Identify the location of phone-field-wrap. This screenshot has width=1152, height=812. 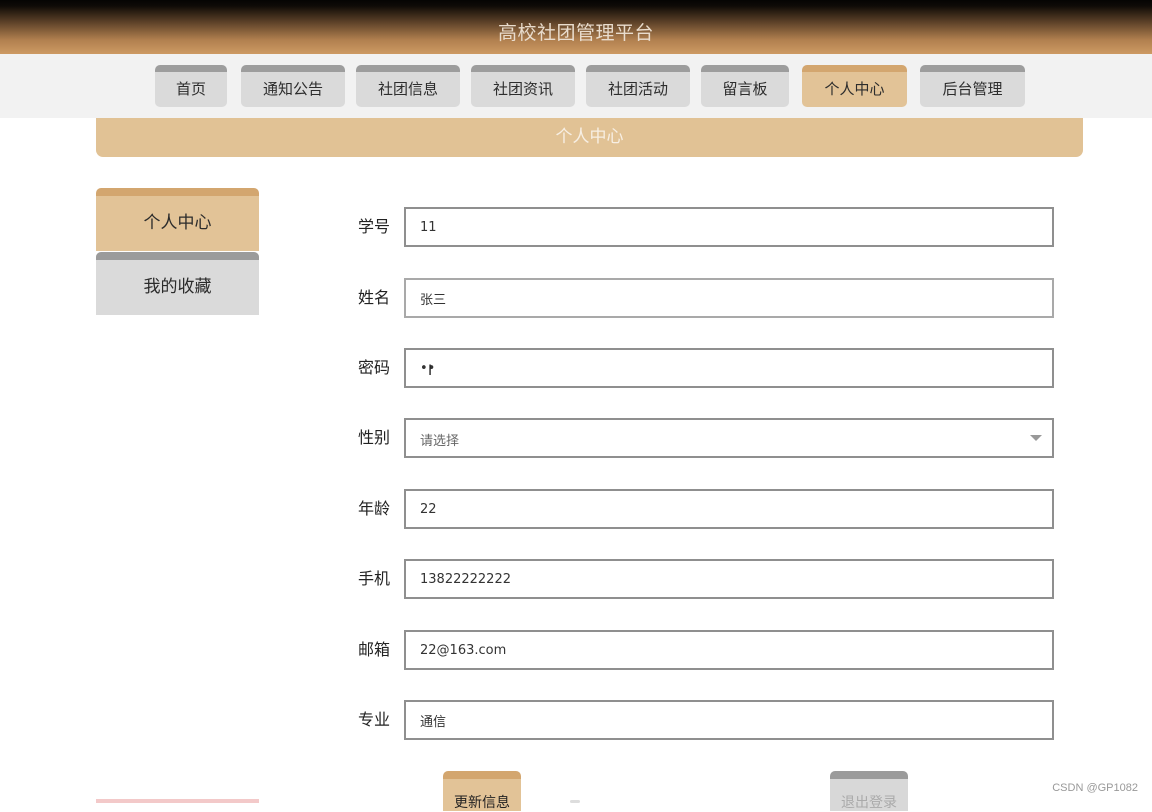
(729, 579).